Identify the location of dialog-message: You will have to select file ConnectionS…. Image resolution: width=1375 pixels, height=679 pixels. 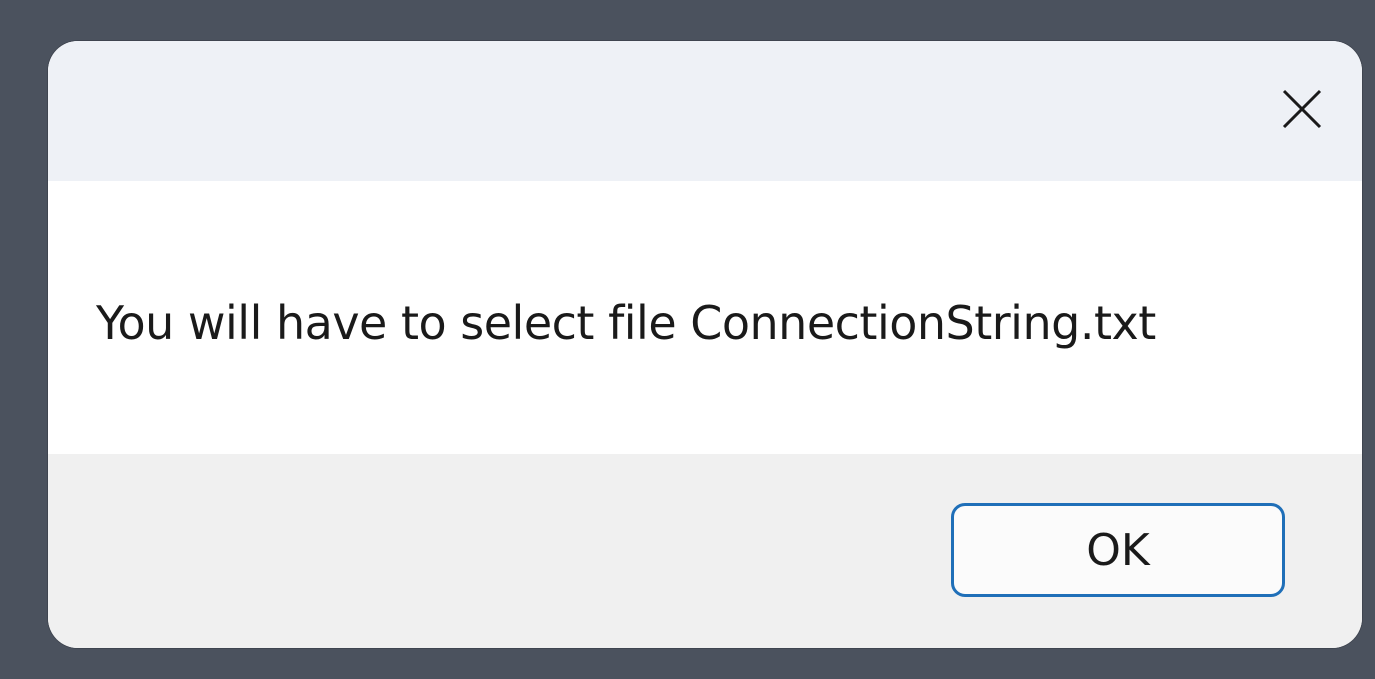
(626, 323).